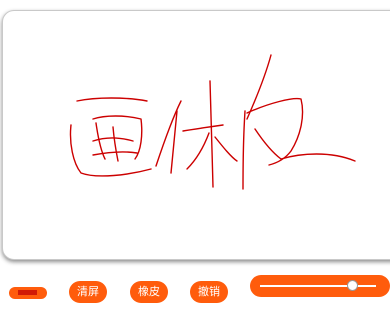  I want to click on eraser-button: 橡皮, so click(149, 292).